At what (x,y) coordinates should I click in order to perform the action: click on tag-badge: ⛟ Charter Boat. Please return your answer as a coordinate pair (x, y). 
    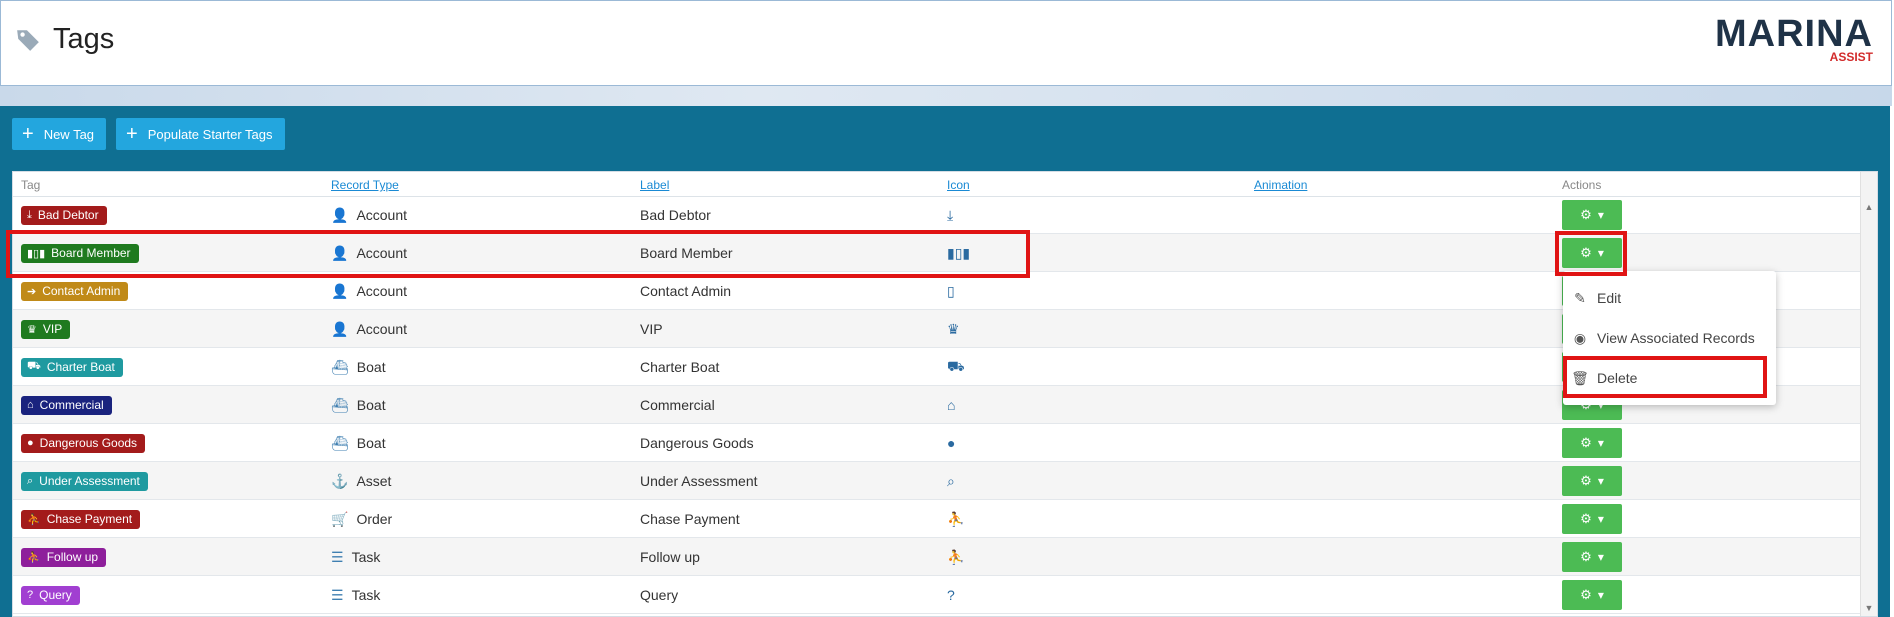
    Looking at the image, I should click on (72, 367).